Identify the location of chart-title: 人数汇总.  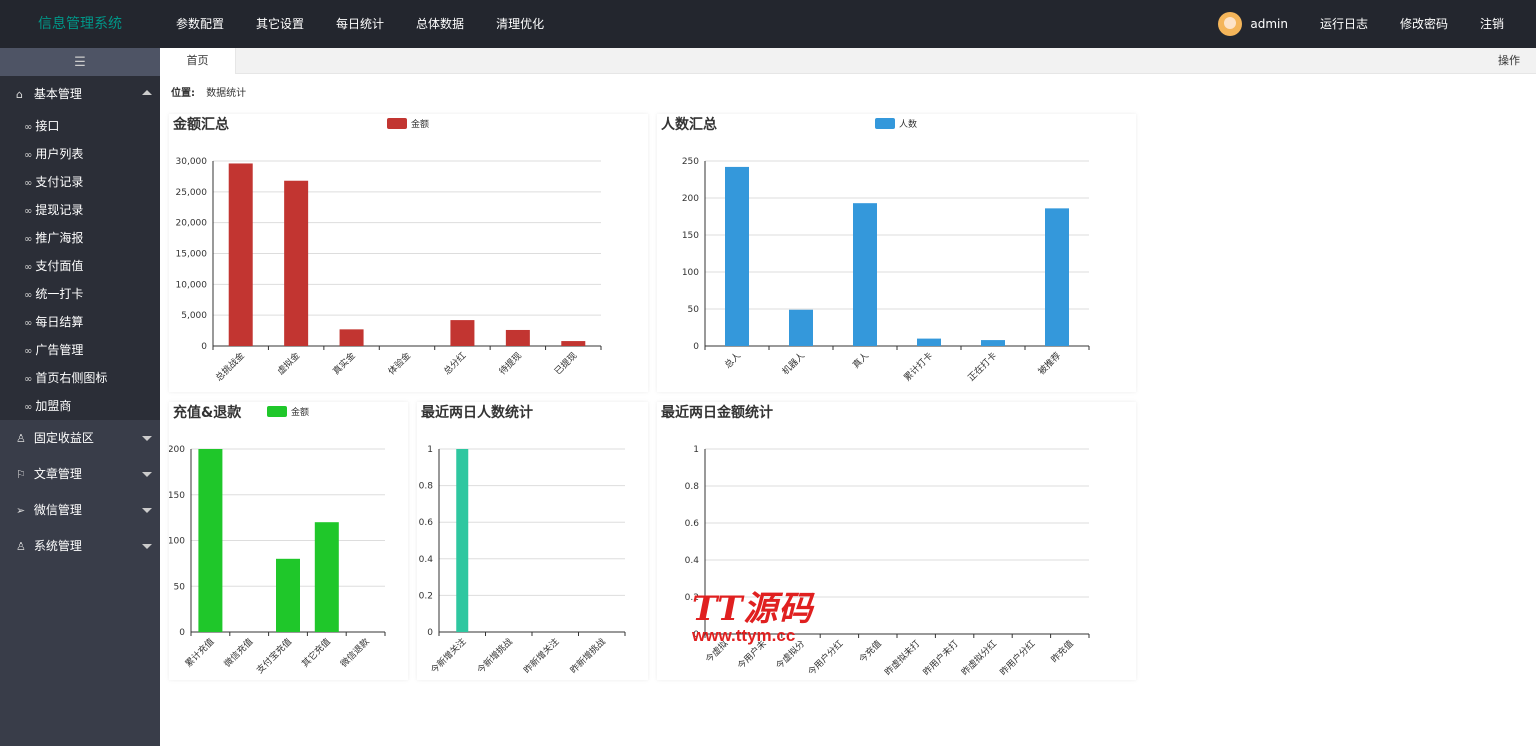
(689, 124).